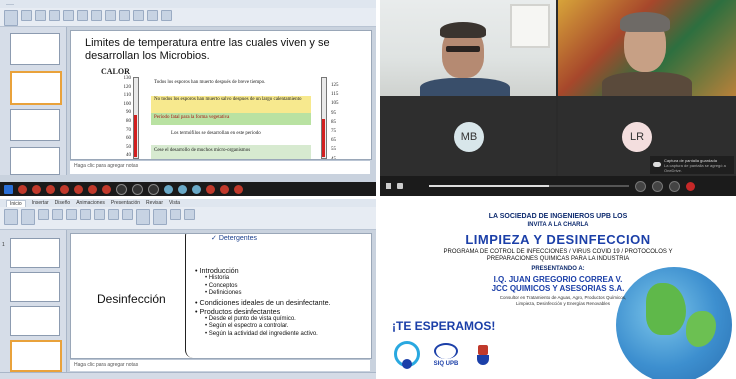 This screenshot has height=379, width=736. Describe the element at coordinates (335, 95) in the screenshot. I see `scale-tick: 115` at that location.